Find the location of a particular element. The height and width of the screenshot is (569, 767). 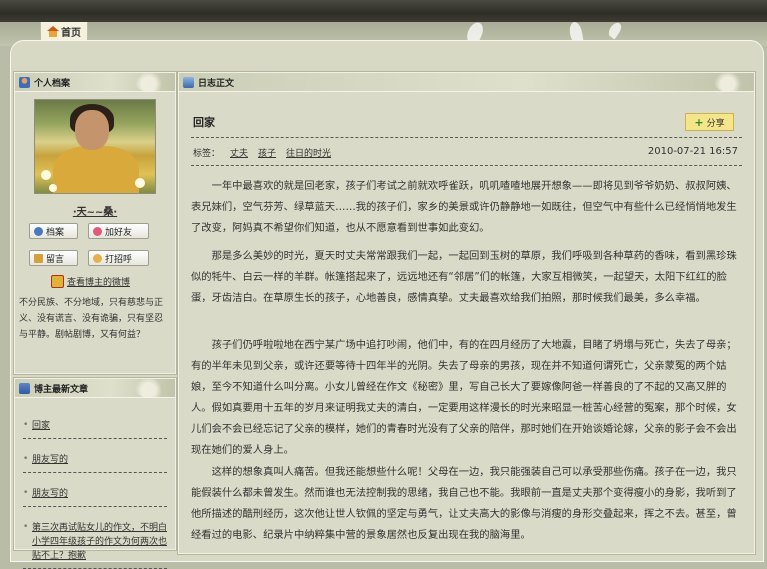

add-friend-button-label: 加好友 is located at coordinates (119, 232).